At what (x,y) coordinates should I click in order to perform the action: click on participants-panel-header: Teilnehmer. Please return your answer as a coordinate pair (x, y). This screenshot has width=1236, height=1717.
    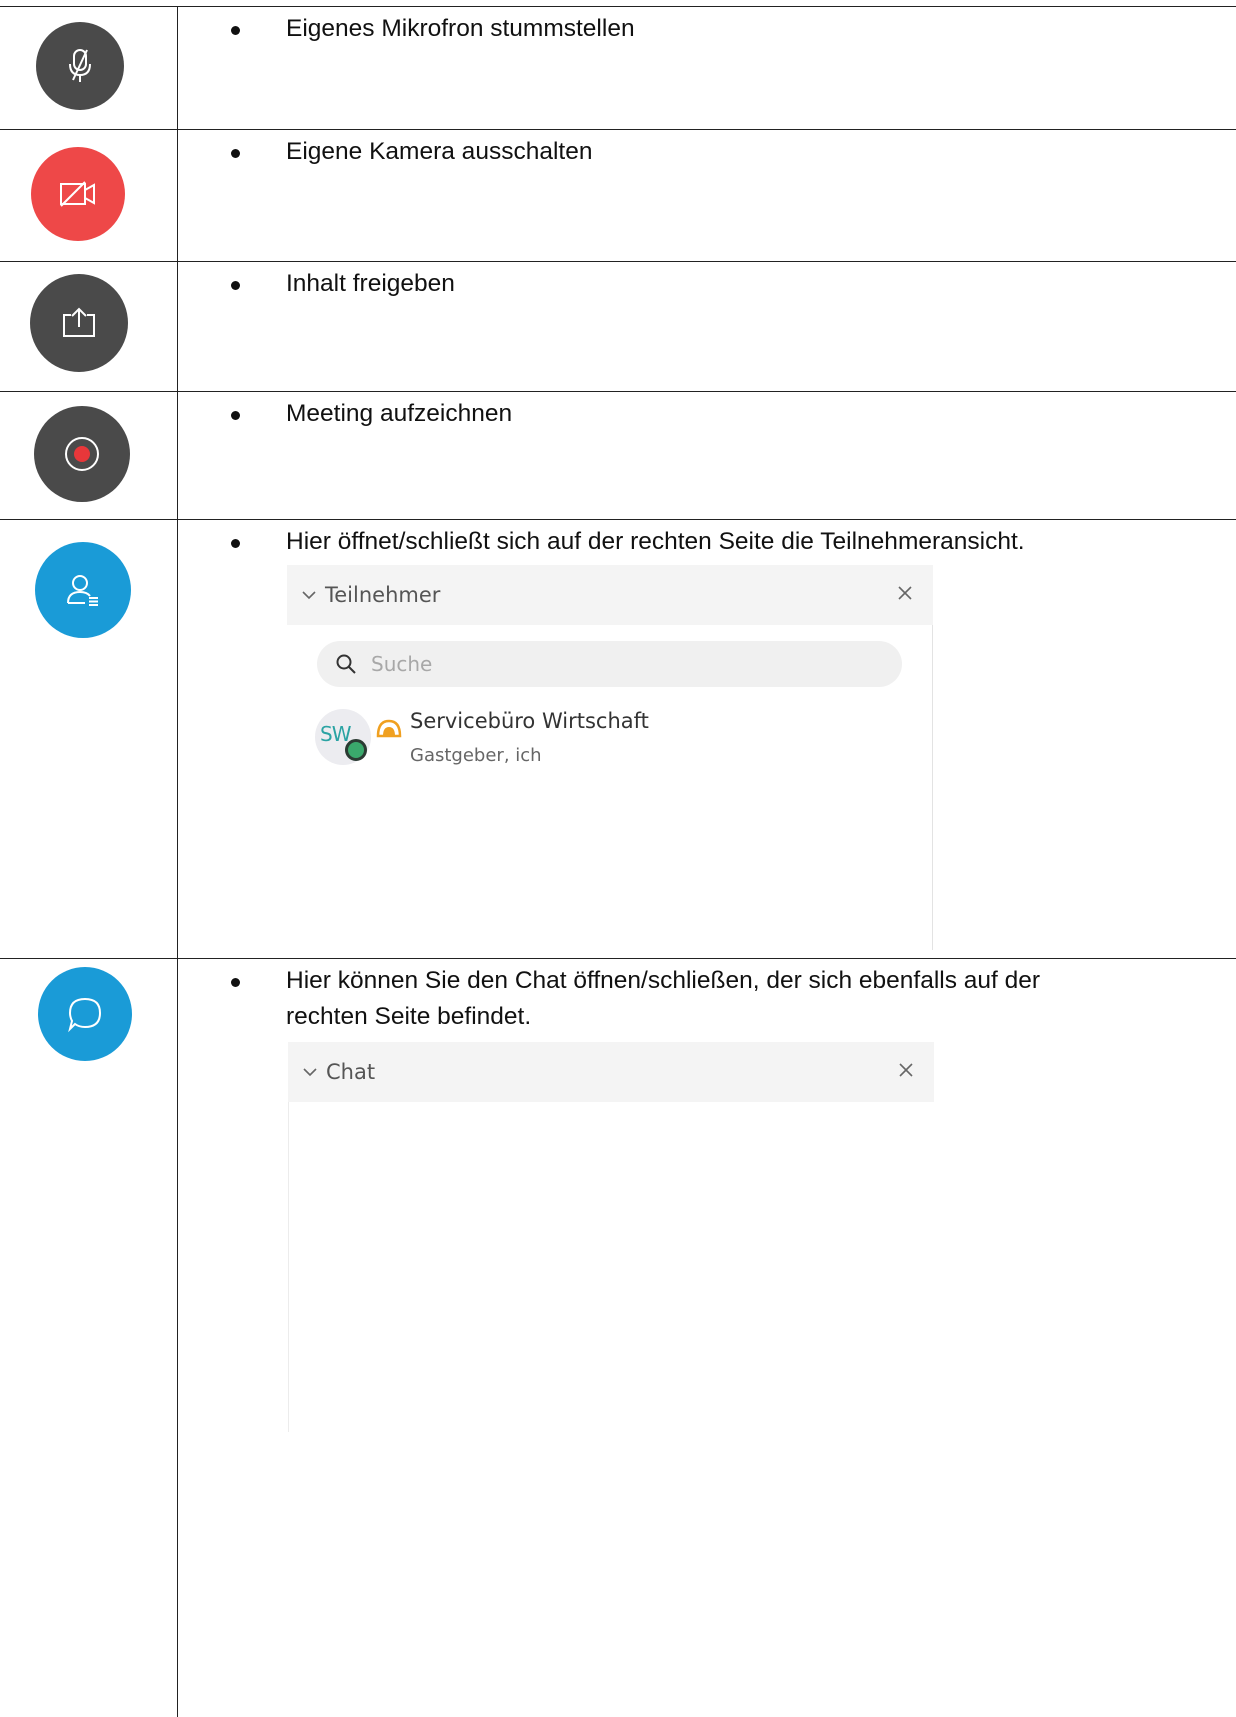
    Looking at the image, I should click on (610, 595).